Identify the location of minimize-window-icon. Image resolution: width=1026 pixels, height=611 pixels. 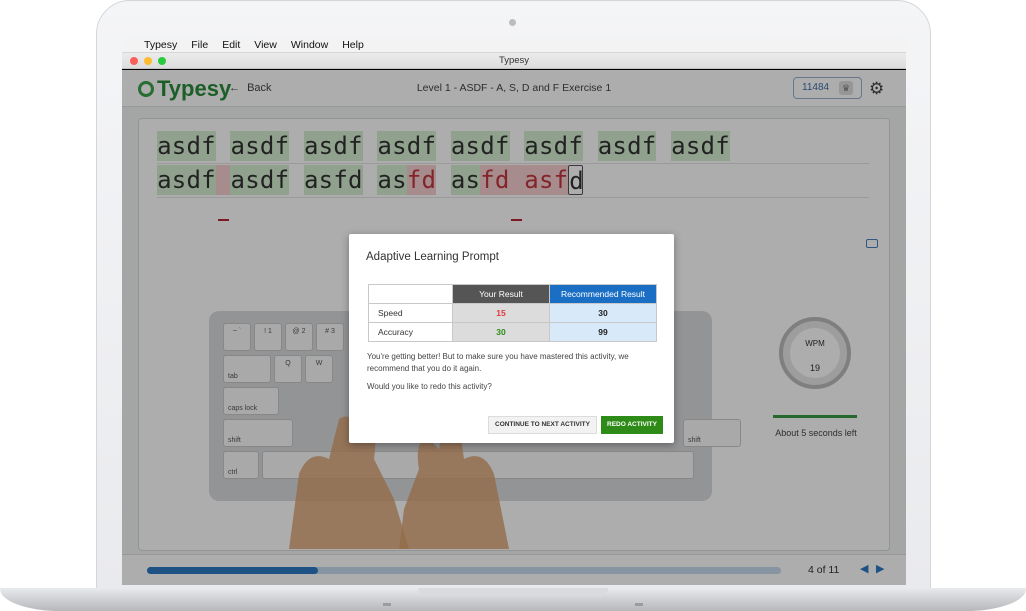
(148, 61).